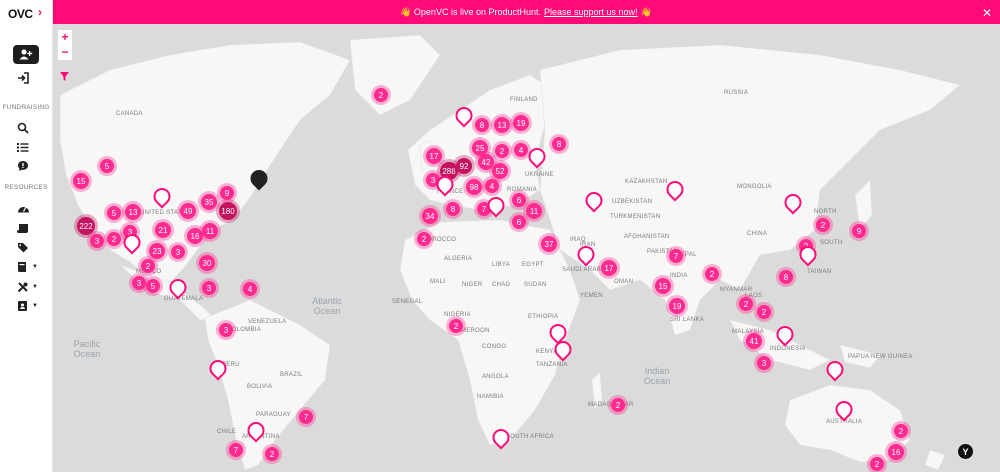 The width and height of the screenshot is (1000, 472). Describe the element at coordinates (163, 230) in the screenshot. I see `map-cluster: 21` at that location.